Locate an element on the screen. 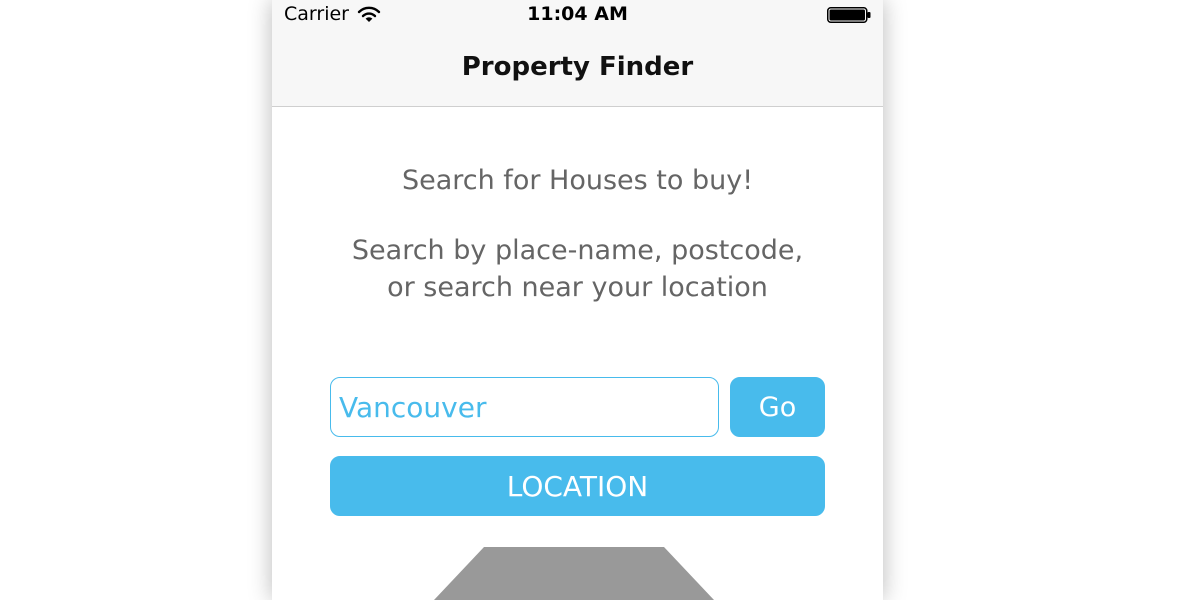 This screenshot has width=1200, height=600. page-title: Property Finder is located at coordinates (577, 67).